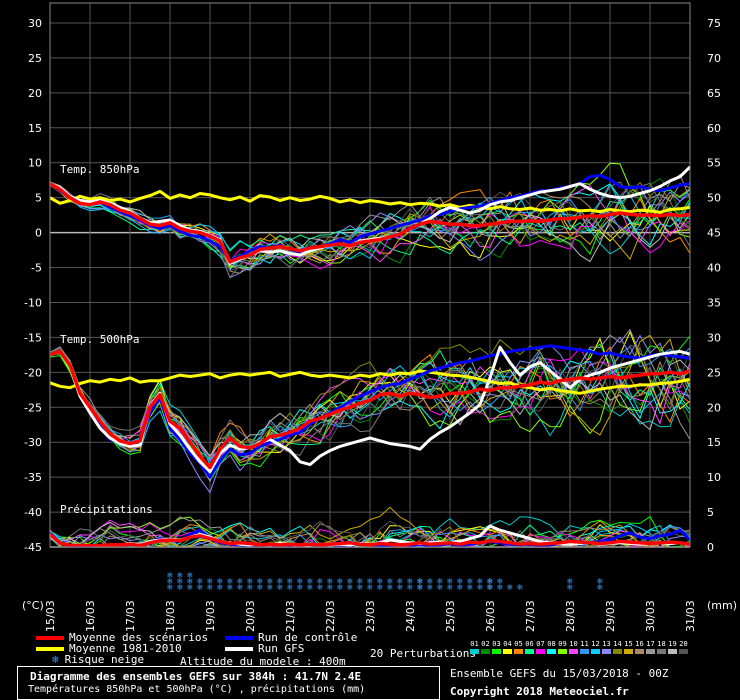 The height and width of the screenshot is (700, 740). What do you see at coordinates (50, 638) in the screenshot?
I see `legend-mean-swatch` at bounding box center [50, 638].